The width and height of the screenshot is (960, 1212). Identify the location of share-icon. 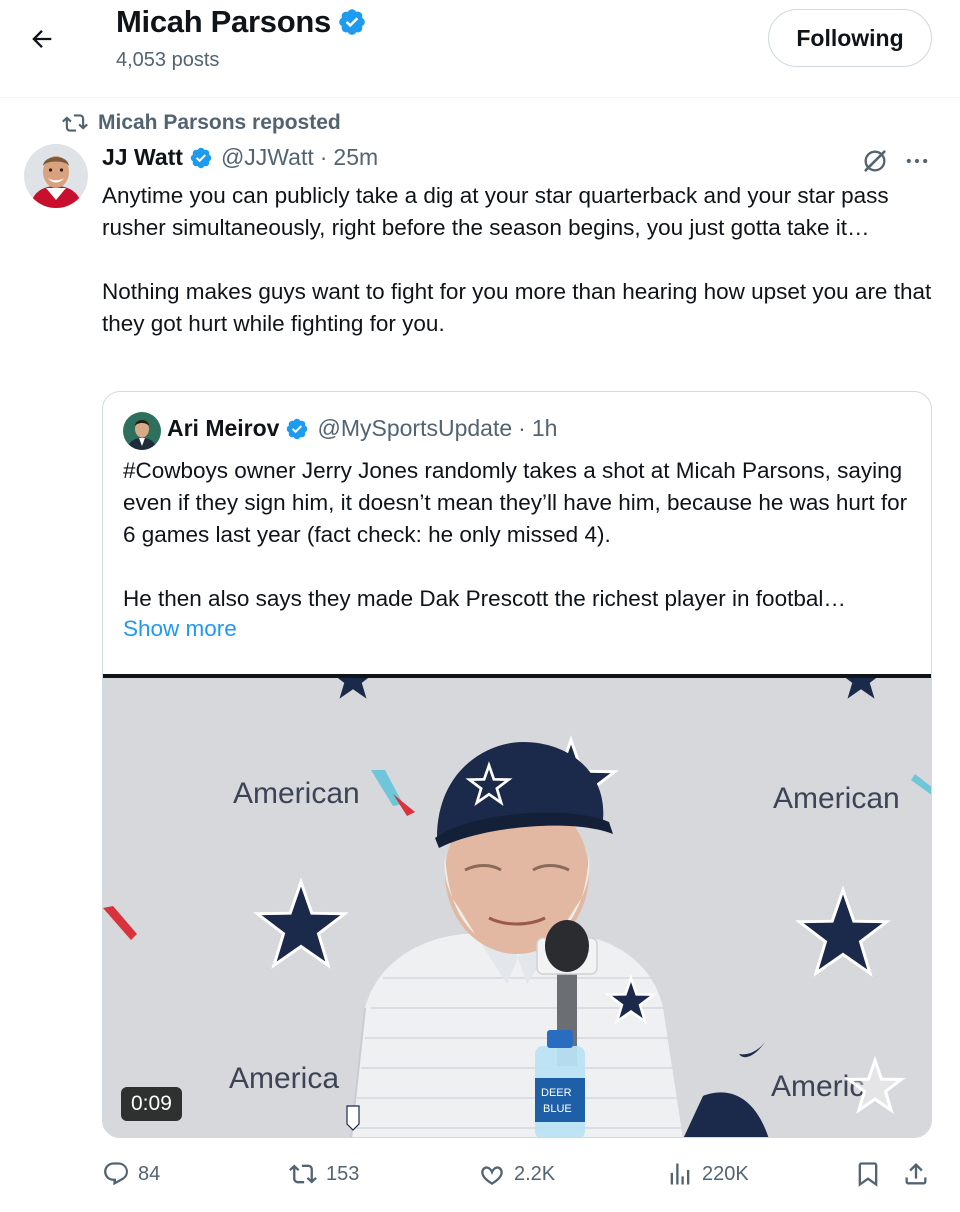
(916, 1174).